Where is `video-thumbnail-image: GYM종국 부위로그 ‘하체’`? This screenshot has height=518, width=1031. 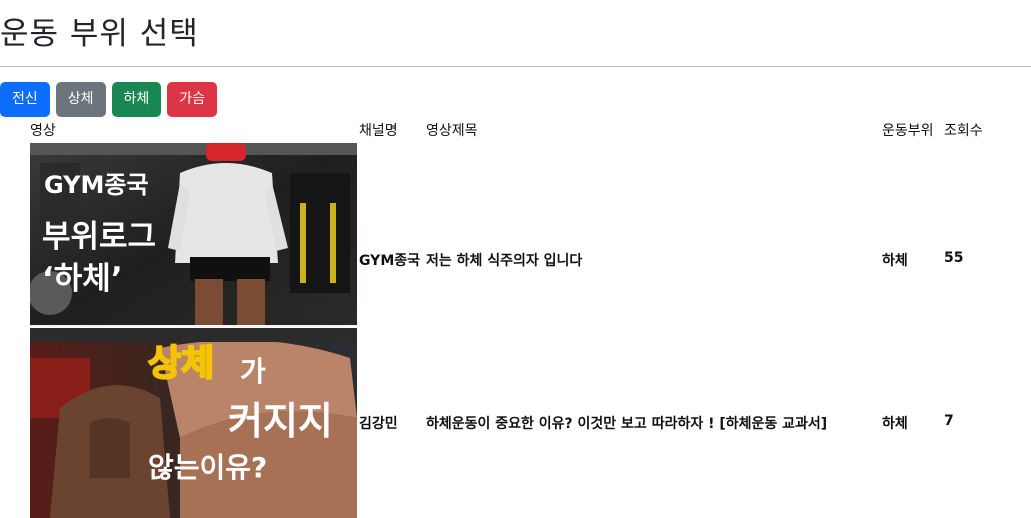
video-thumbnail-image: GYM종국 부위로그 ‘하체’ is located at coordinates (193, 235).